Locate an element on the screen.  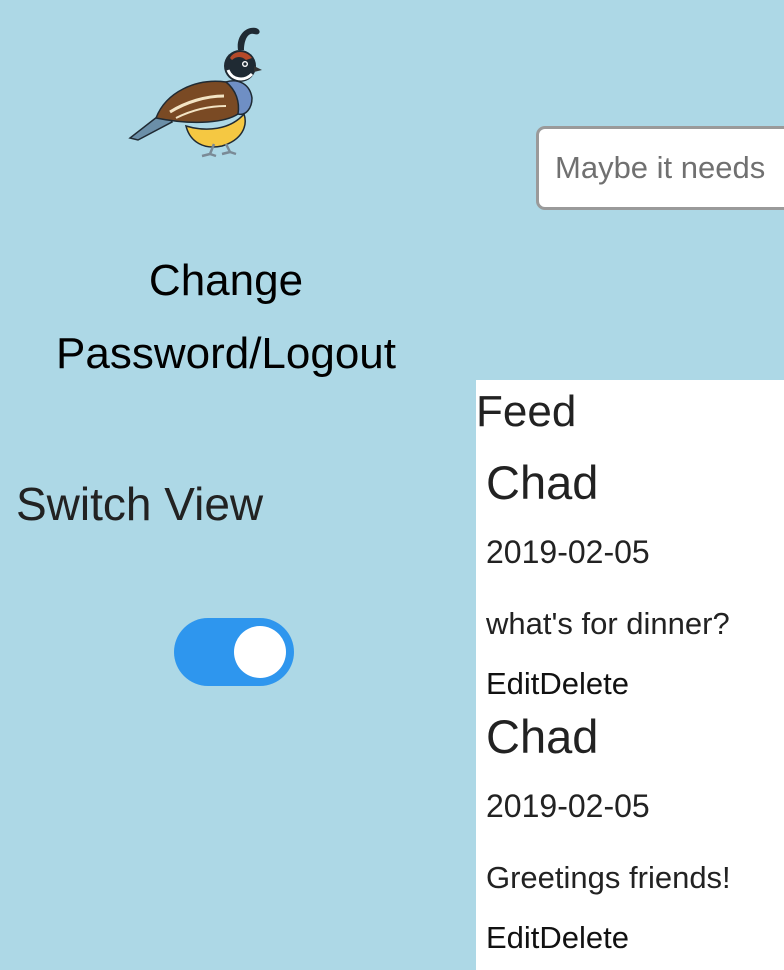
post-text: Greetings friends! is located at coordinates (608, 877).